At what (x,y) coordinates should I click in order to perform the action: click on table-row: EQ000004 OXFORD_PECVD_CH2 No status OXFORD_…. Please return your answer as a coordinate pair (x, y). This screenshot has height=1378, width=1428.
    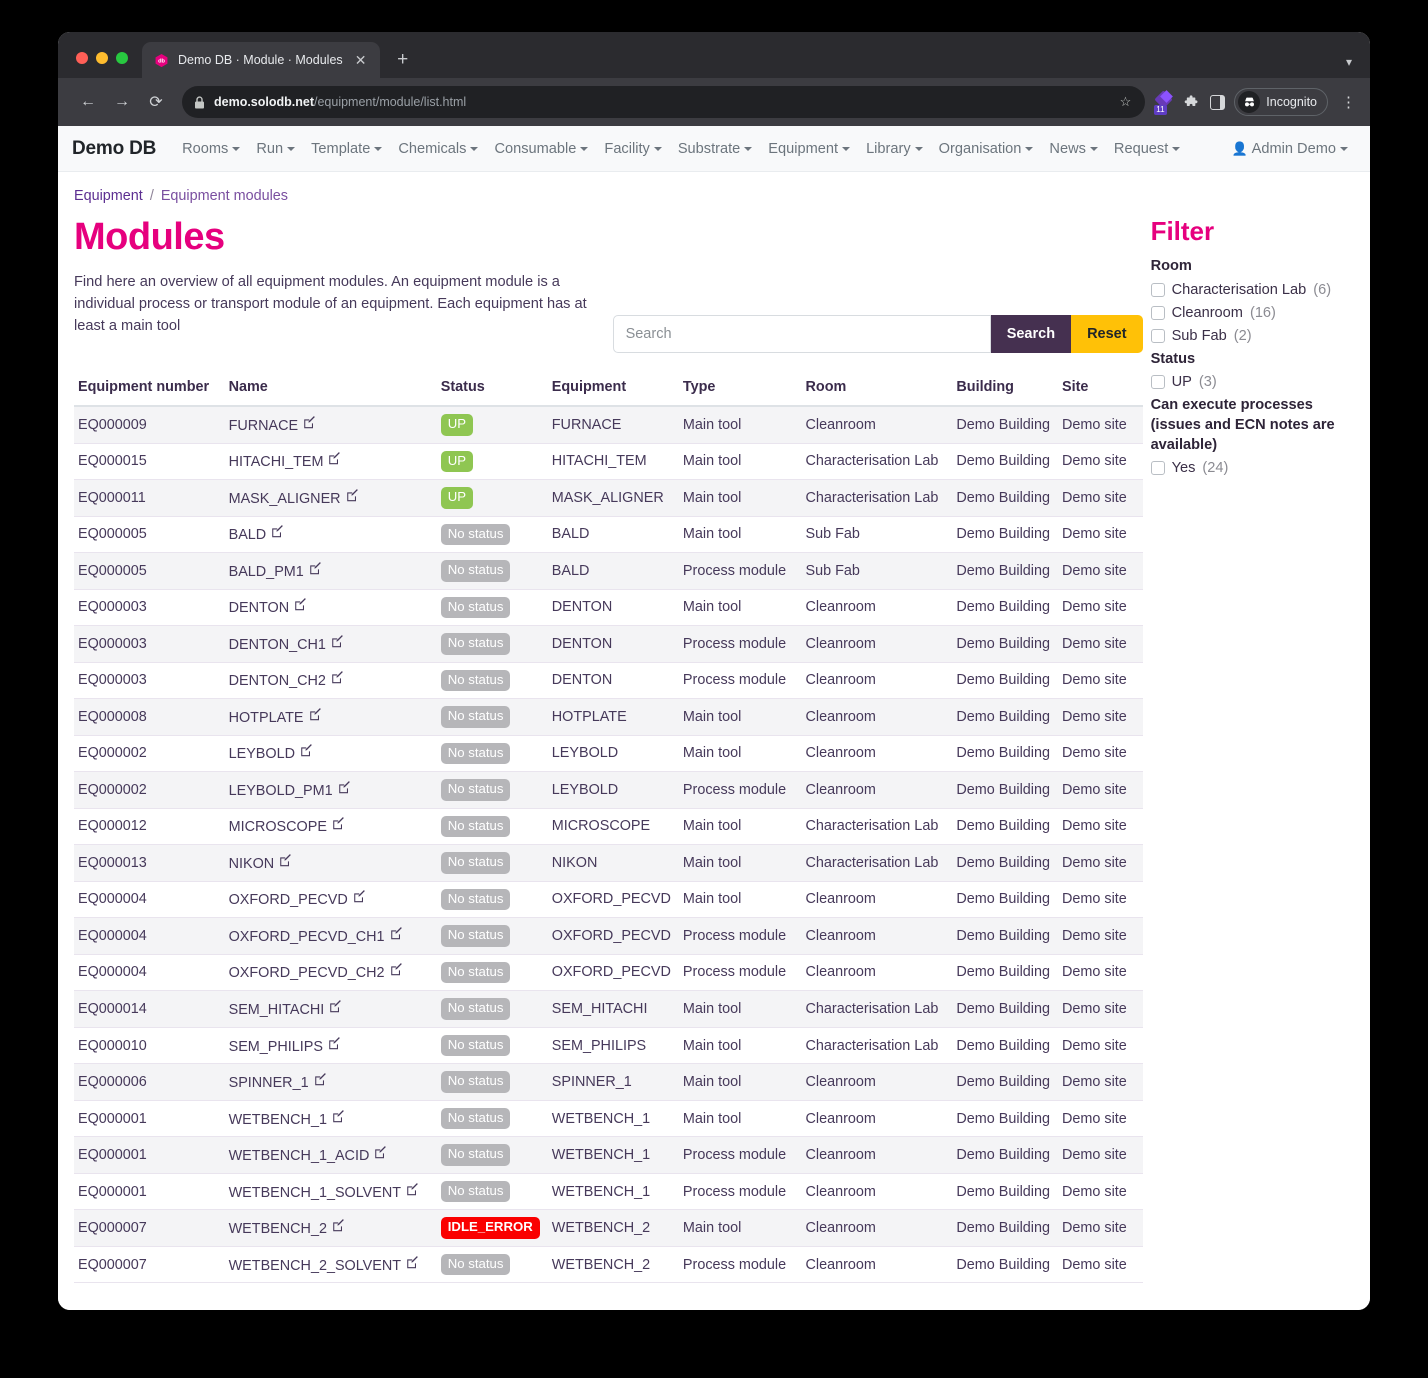
    Looking at the image, I should click on (608, 973).